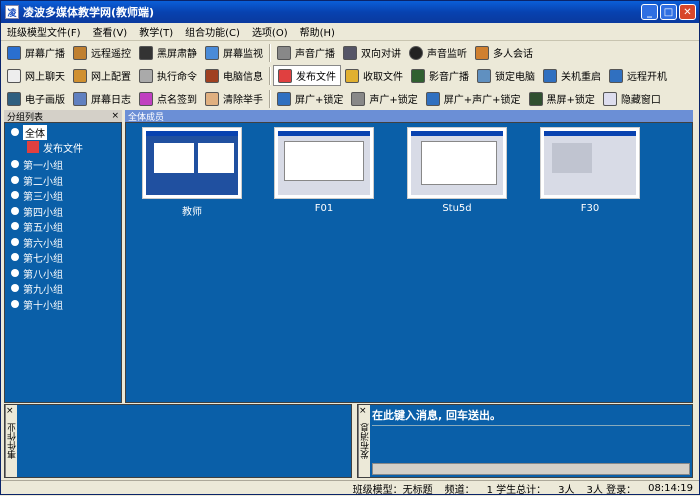  Describe the element at coordinates (33, 147) in the screenshot. I see `publish-file-icon` at that location.